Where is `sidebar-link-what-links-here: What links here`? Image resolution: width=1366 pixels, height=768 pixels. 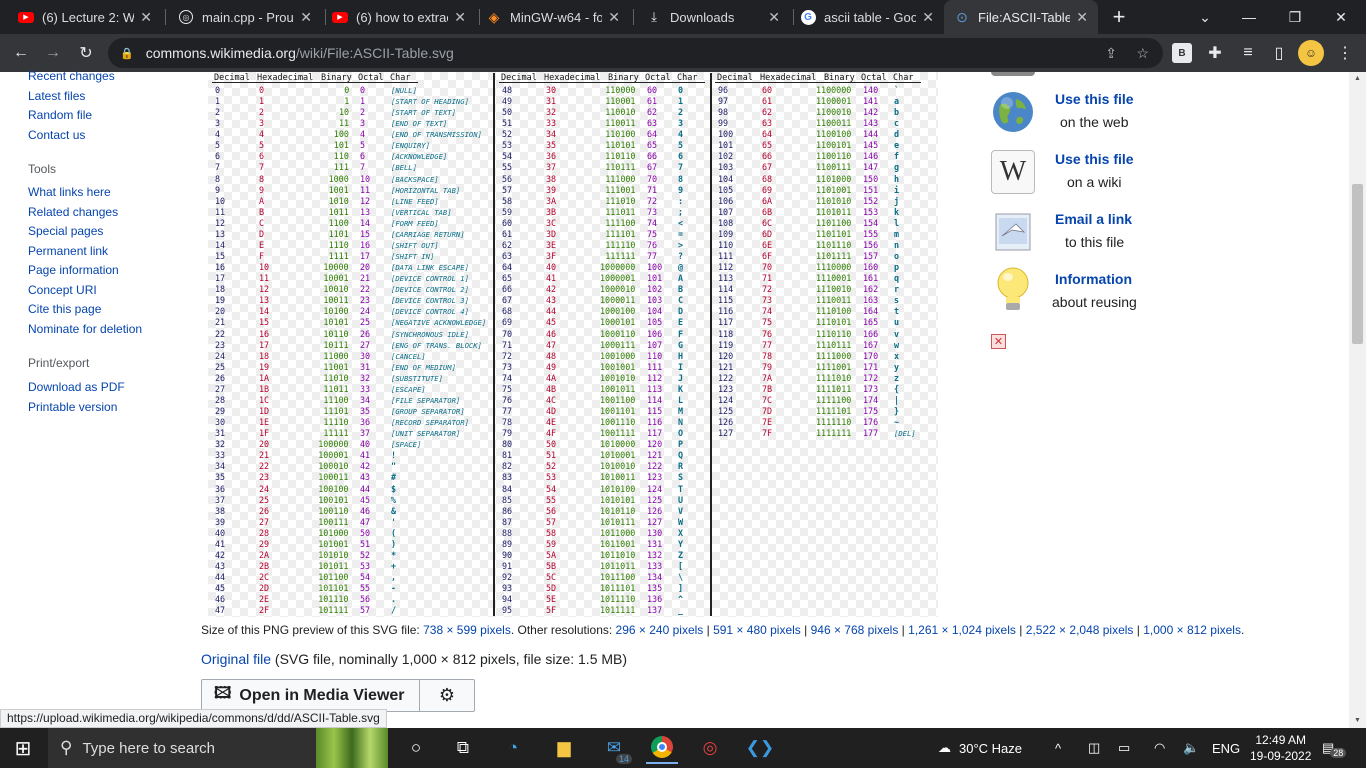 sidebar-link-what-links-here: What links here is located at coordinates (69, 192).